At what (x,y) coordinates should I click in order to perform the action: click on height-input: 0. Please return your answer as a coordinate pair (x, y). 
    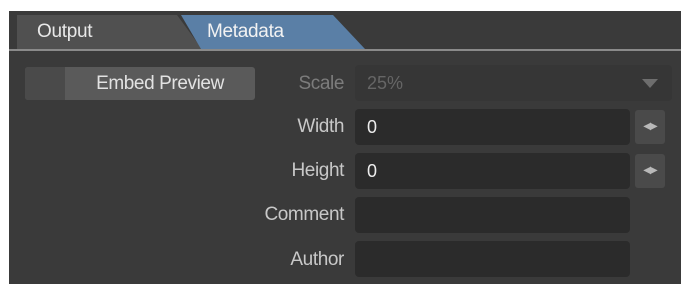
    Looking at the image, I should click on (492, 171).